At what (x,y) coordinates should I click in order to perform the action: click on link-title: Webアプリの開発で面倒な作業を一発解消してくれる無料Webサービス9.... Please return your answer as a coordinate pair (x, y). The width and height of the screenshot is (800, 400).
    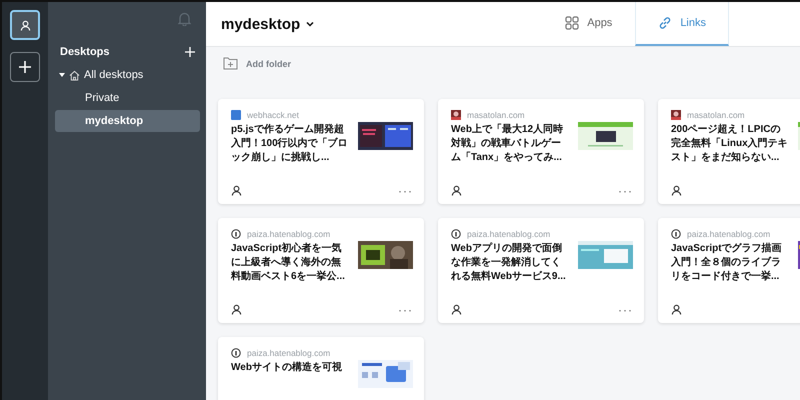
    Looking at the image, I should click on (509, 263).